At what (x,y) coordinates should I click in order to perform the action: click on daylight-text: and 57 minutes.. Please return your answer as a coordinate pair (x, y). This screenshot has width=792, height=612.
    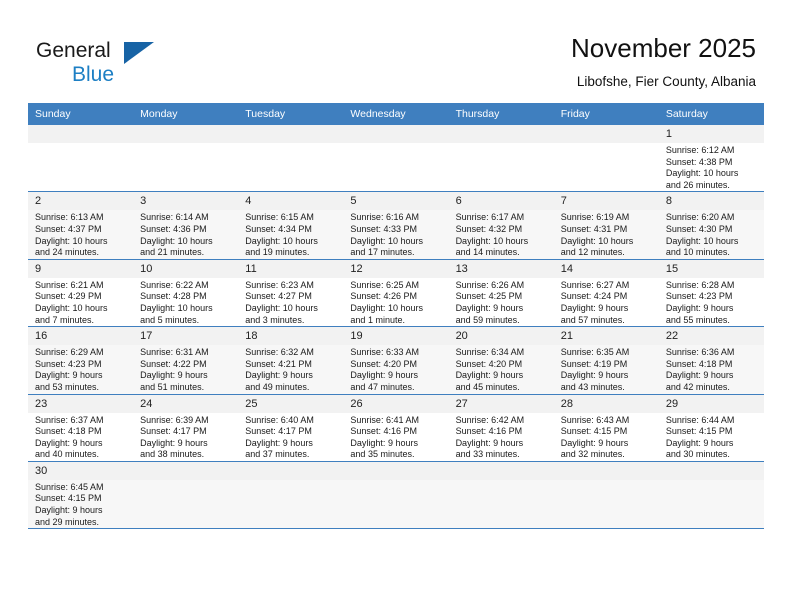
    Looking at the image, I should click on (592, 319).